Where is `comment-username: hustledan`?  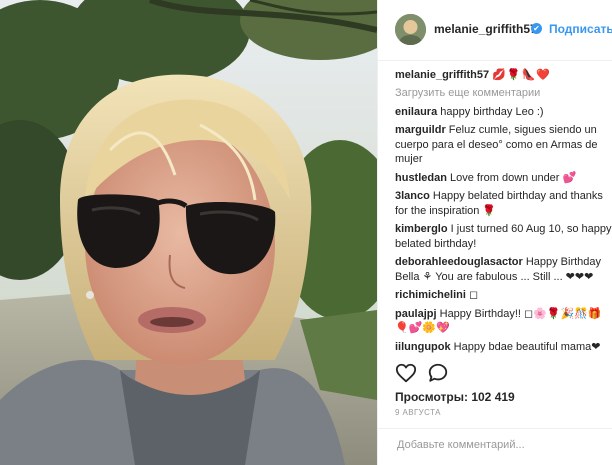
comment-username: hustledan is located at coordinates (421, 178).